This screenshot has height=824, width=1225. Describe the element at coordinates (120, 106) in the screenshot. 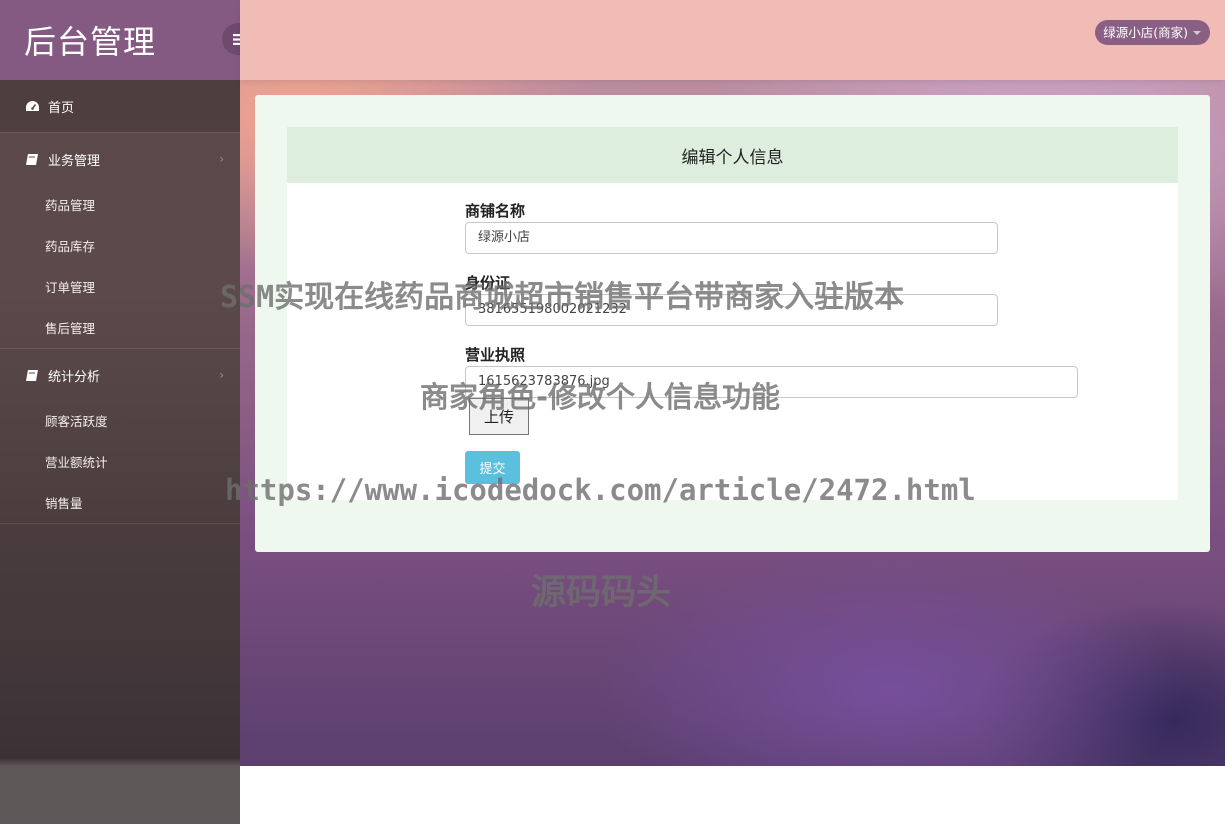

I see `sidebar-item-home: 首页` at that location.